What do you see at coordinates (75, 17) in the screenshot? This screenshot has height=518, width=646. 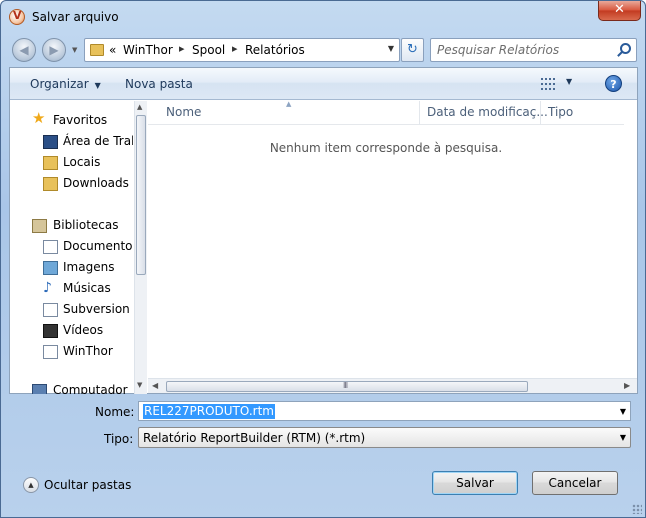 I see `window-title: Salvar arquivo` at bounding box center [75, 17].